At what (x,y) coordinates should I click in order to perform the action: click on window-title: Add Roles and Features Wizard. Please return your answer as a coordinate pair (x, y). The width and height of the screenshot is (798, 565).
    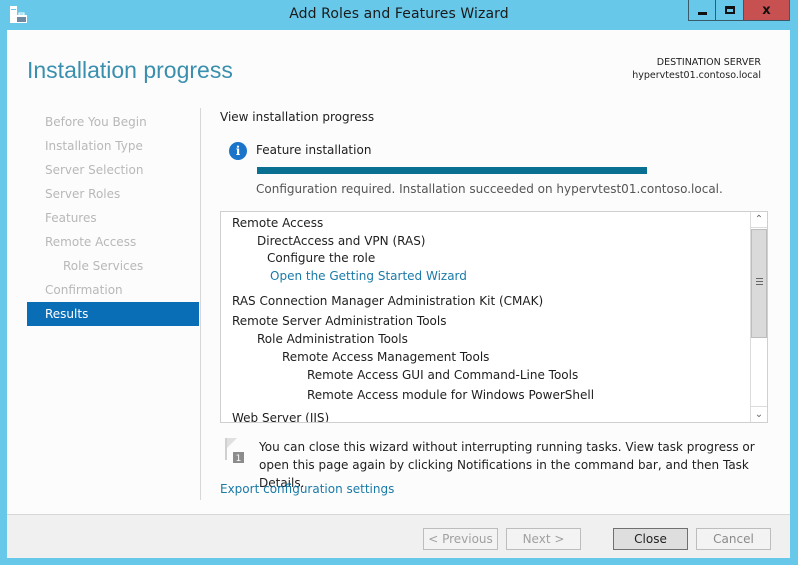
    Looking at the image, I should click on (399, 14).